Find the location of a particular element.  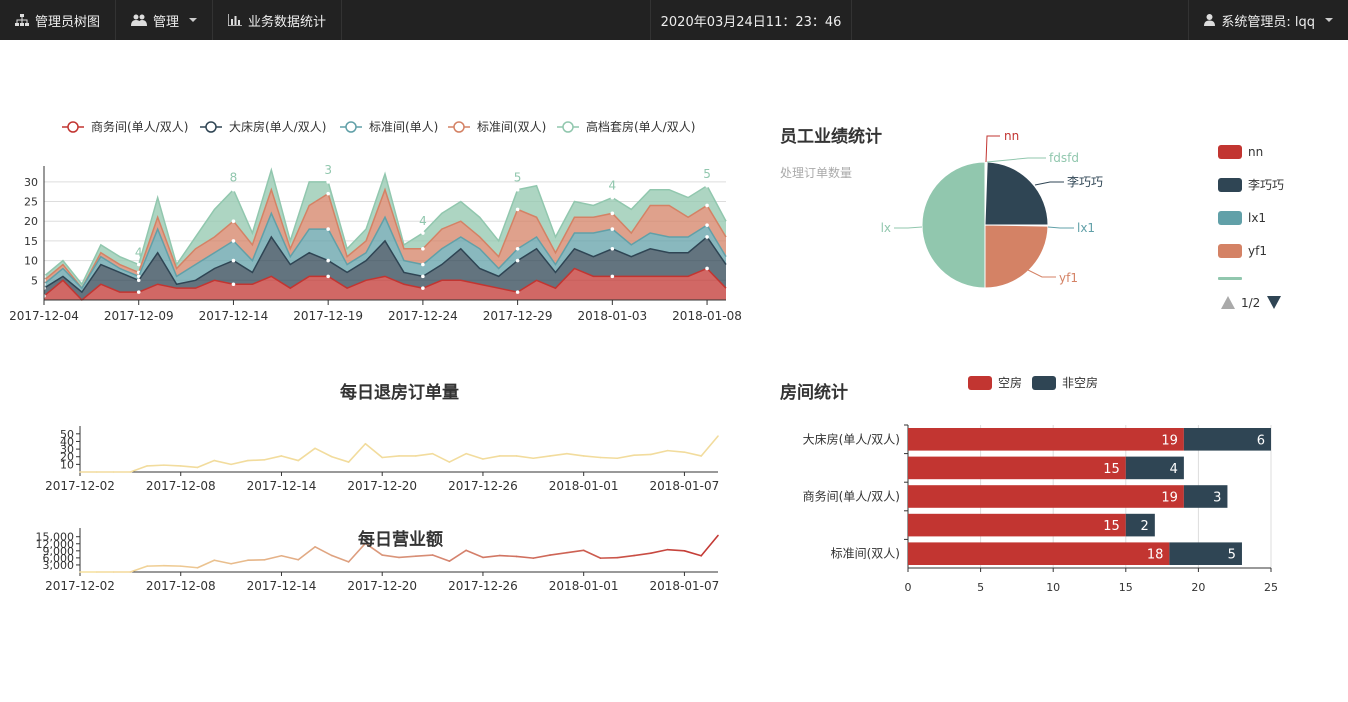

rooms-legend-swatch is located at coordinates (980, 383).